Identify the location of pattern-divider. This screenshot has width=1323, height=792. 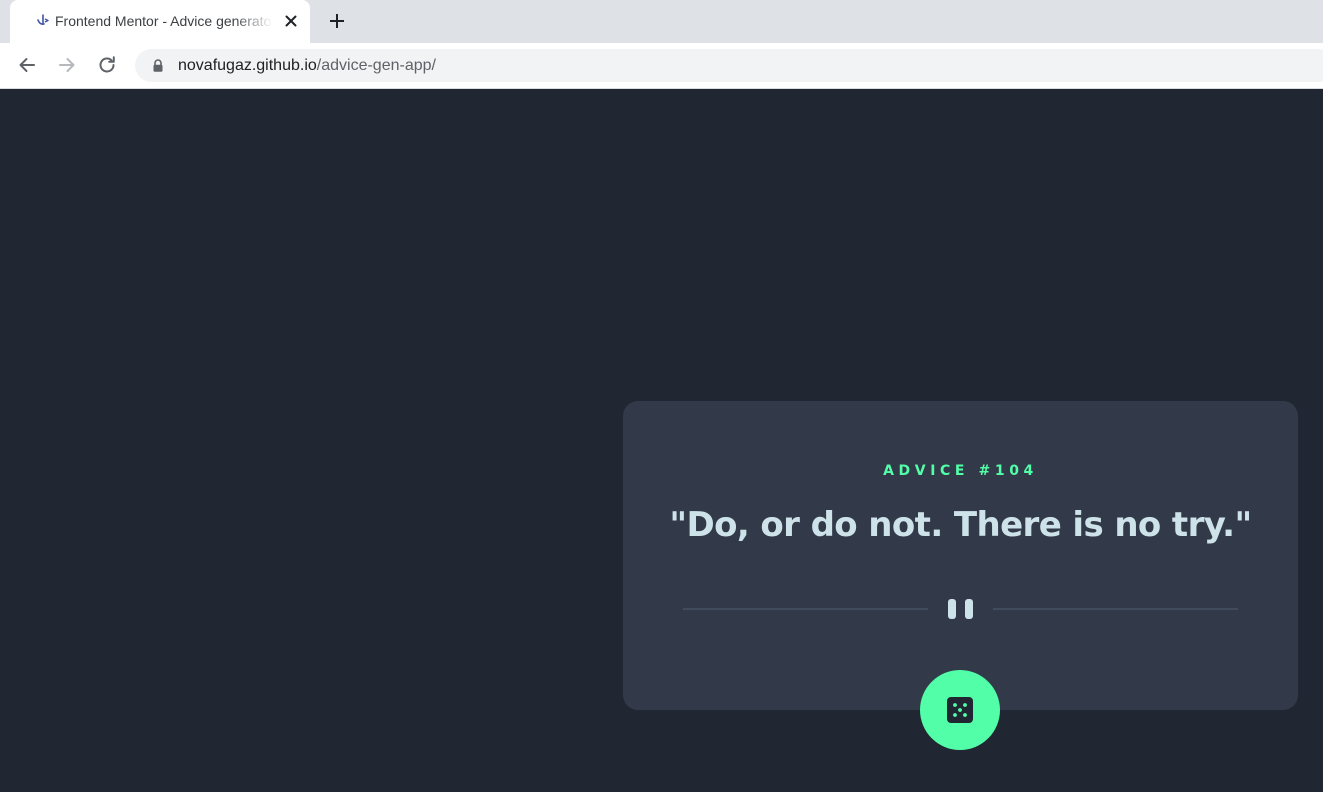
(960, 609).